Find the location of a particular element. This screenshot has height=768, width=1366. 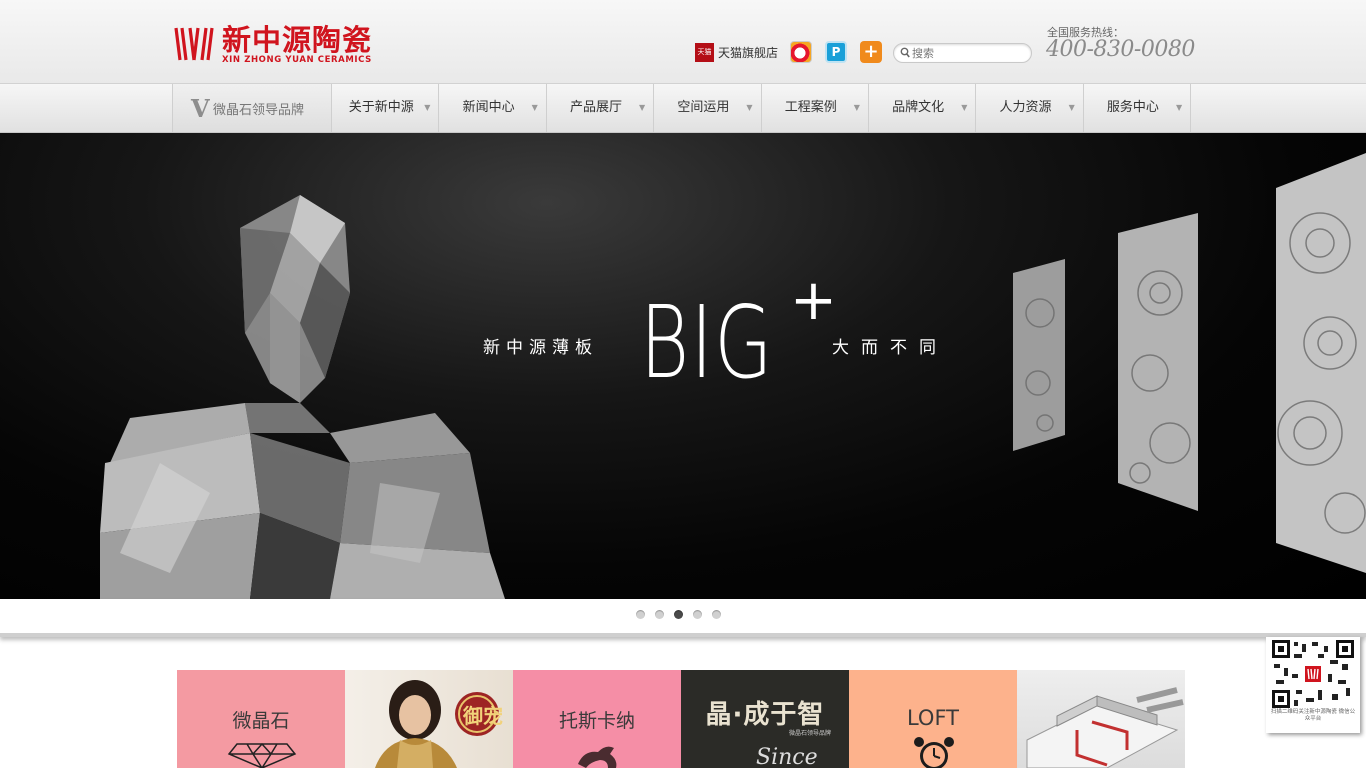

nav-item-service: 服务中心 ▼ is located at coordinates (1138, 108).